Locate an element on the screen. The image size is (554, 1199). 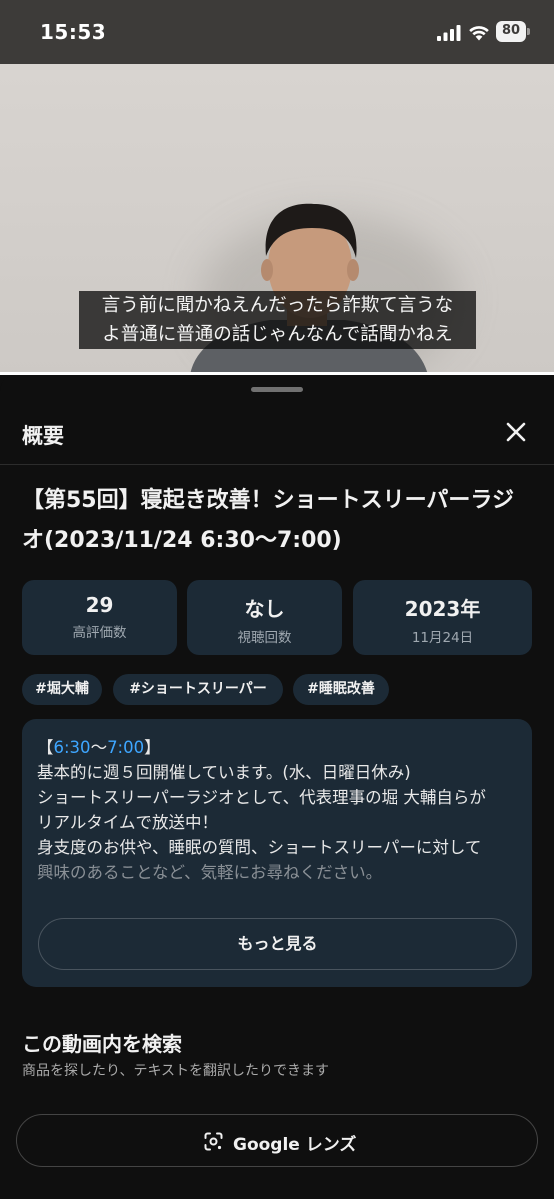
drag-handle is located at coordinates (277, 389).